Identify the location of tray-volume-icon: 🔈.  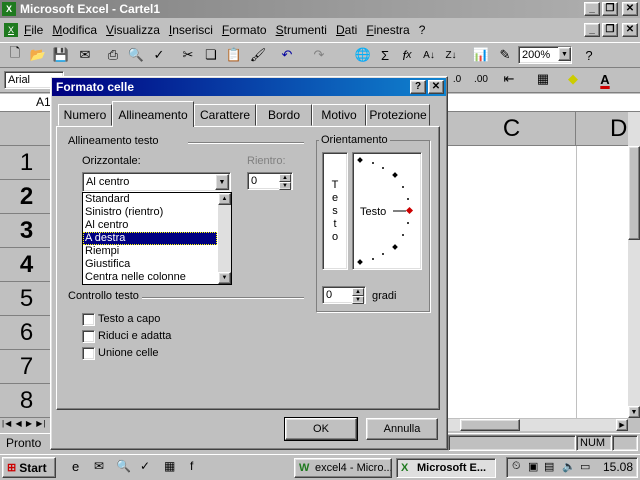
(569, 466).